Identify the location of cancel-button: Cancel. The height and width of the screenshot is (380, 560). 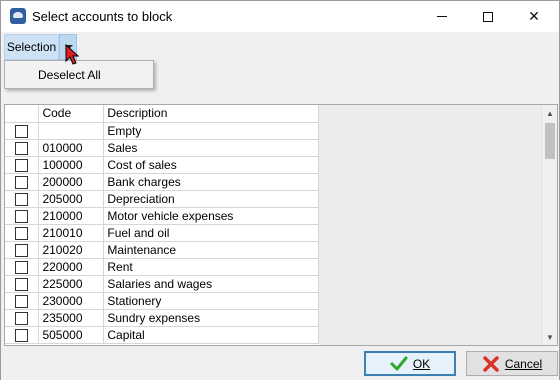
(512, 363).